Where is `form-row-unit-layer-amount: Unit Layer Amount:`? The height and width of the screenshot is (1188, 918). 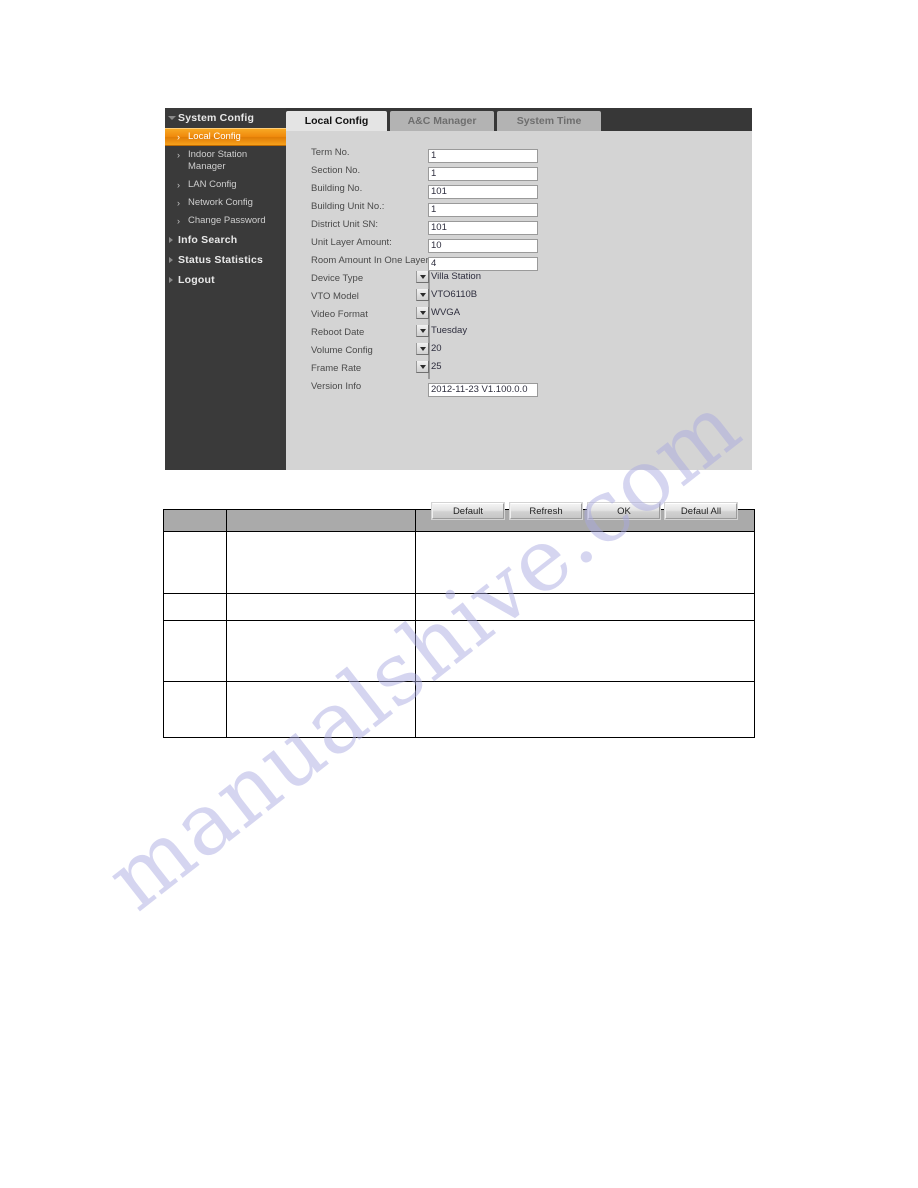
form-row-unit-layer-amount: Unit Layer Amount: is located at coordinates (521, 244).